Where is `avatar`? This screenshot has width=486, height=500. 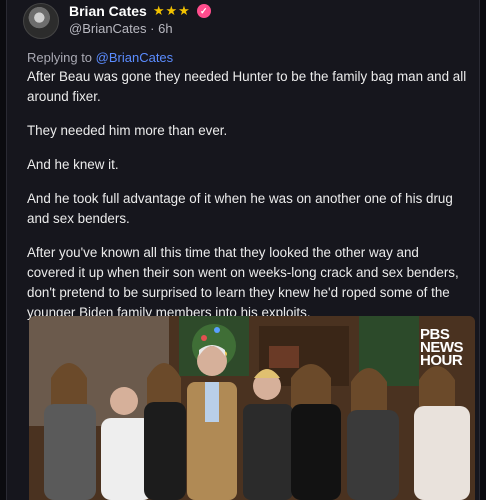 avatar is located at coordinates (41, 21).